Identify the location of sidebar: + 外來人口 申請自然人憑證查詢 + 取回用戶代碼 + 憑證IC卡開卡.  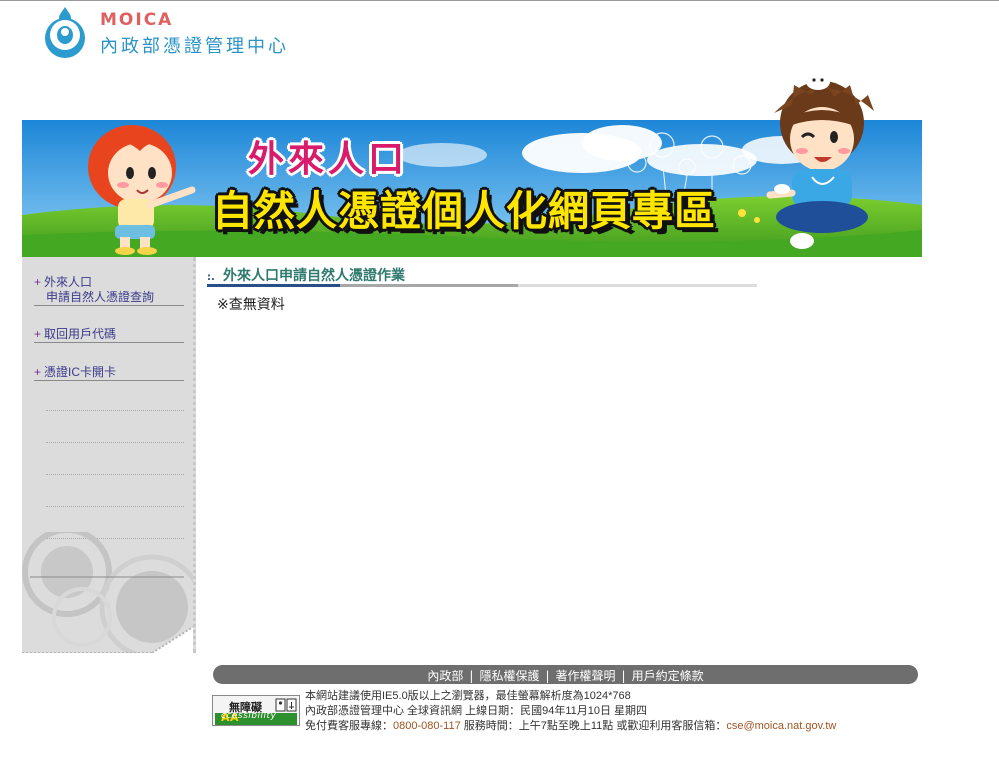
(109, 455).